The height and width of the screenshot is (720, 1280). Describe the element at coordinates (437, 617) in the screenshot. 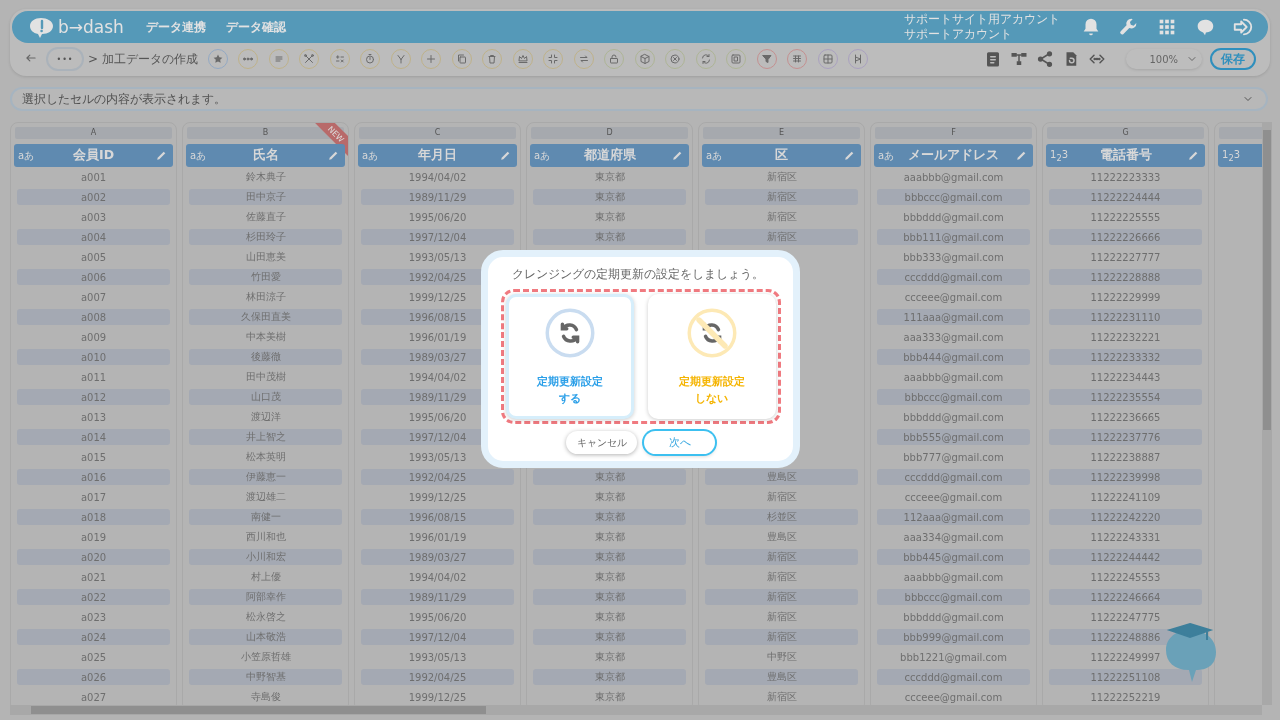

I see `table-cell-text: 1995/06/20` at that location.